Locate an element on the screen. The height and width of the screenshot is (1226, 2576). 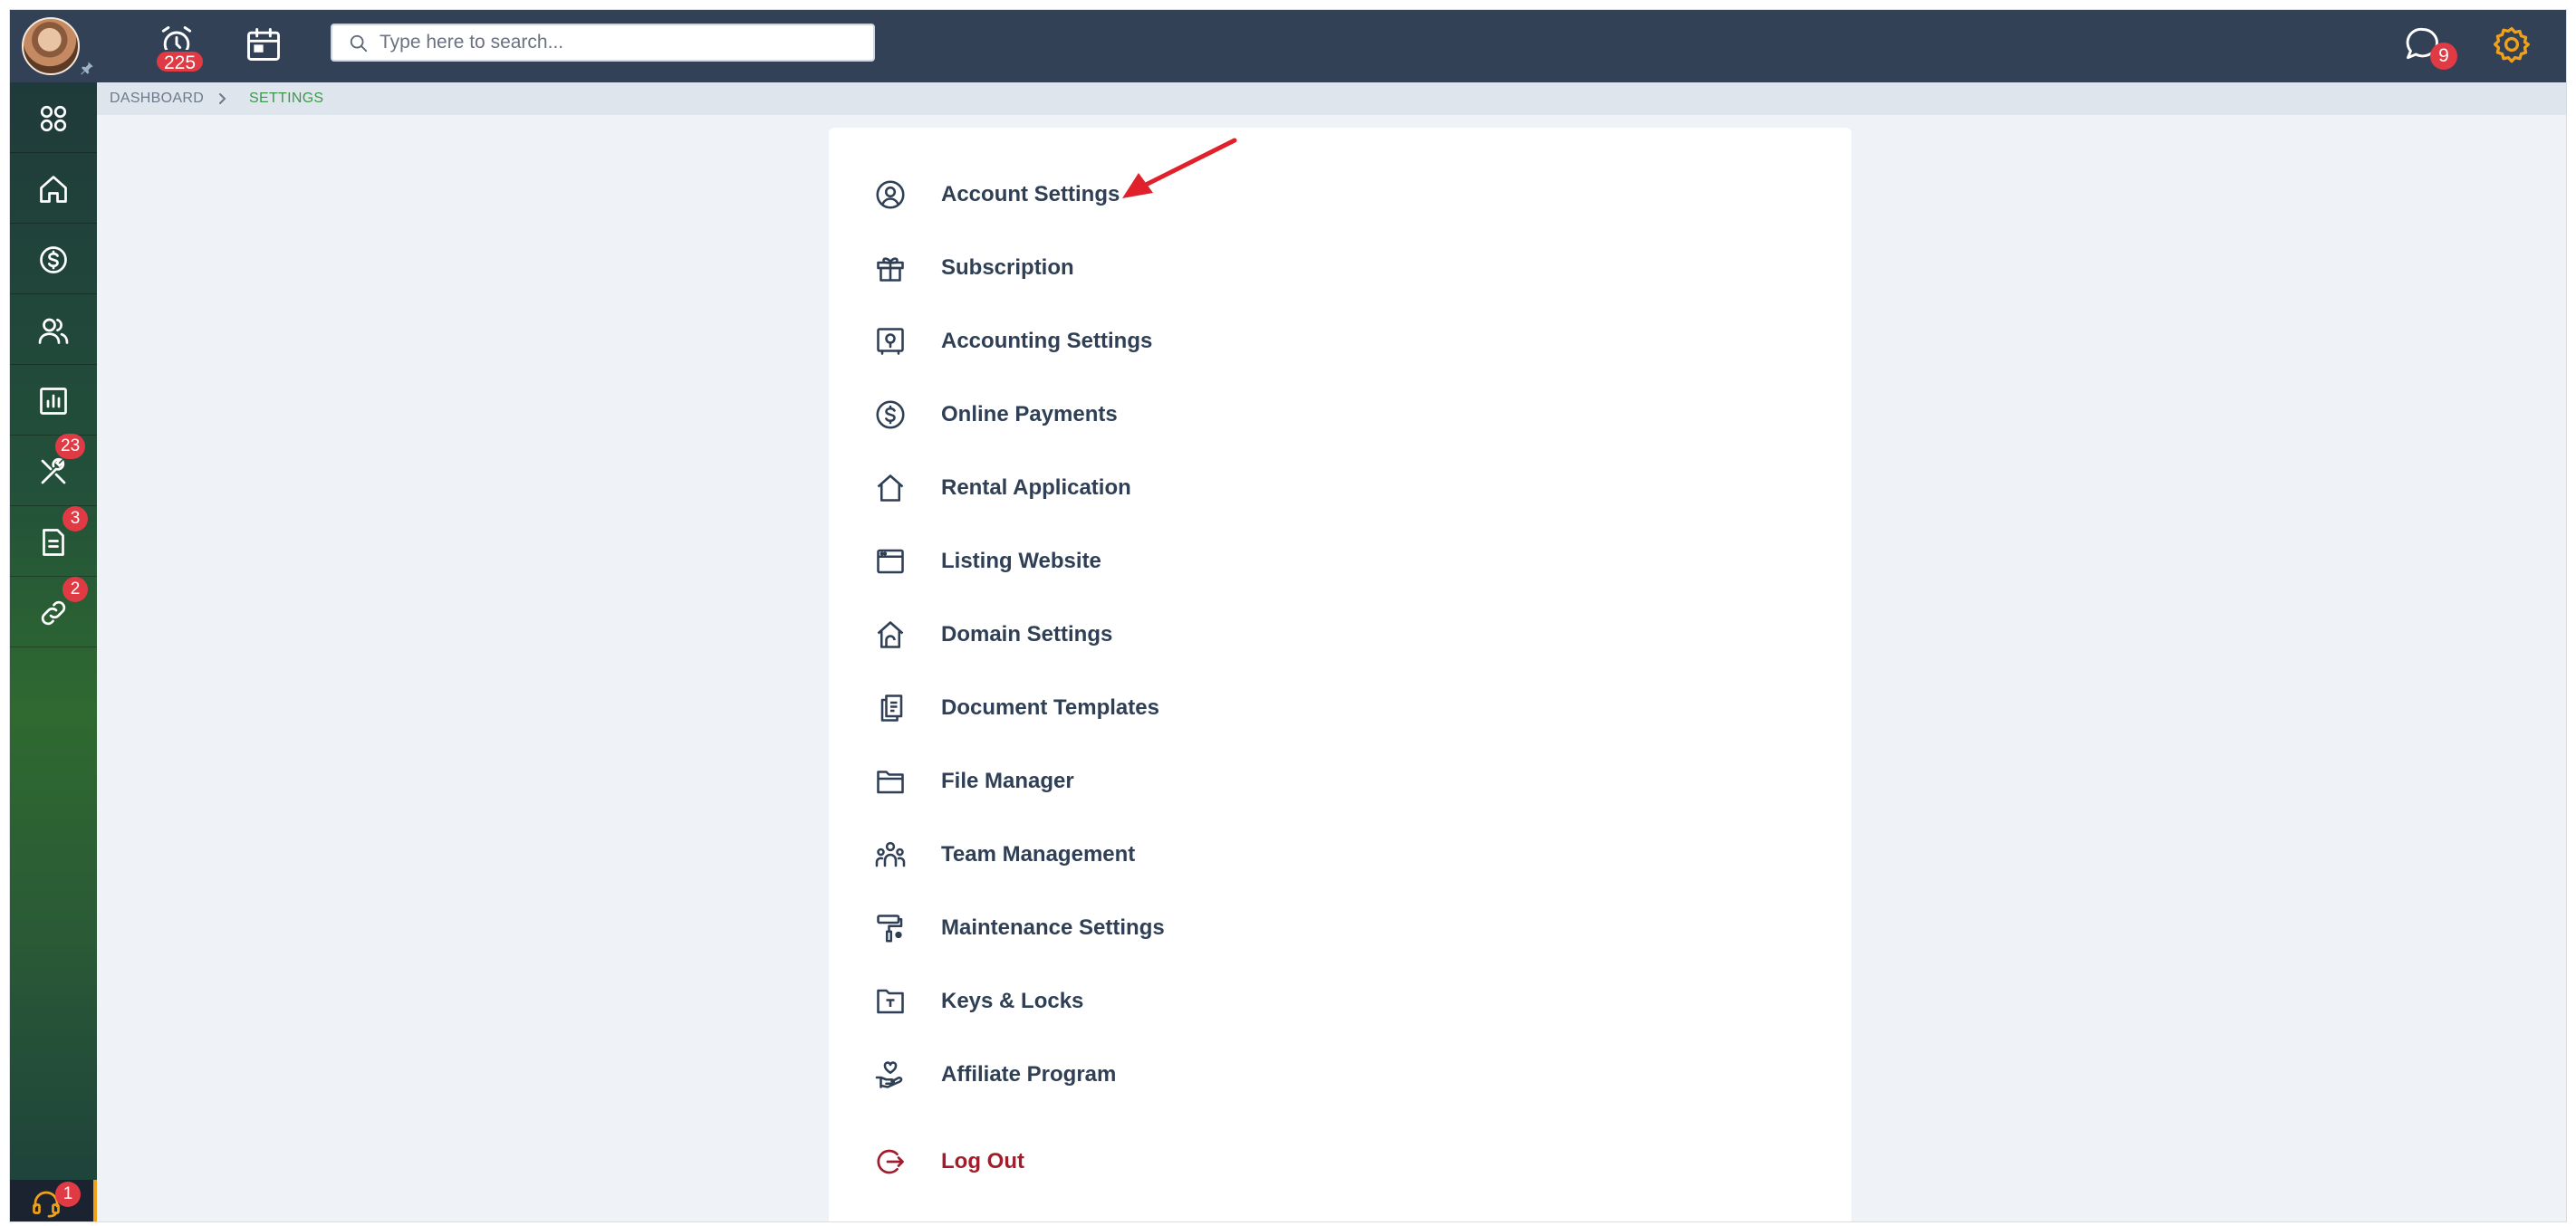
document-icon is located at coordinates (53, 542).